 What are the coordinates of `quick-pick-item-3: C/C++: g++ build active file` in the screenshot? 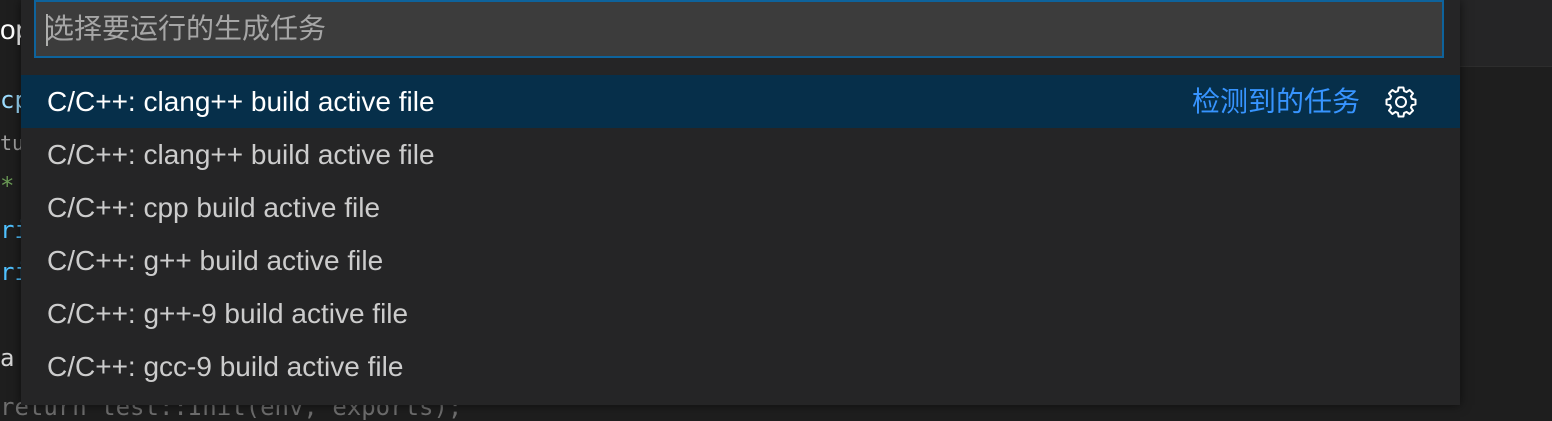 It's located at (740, 260).